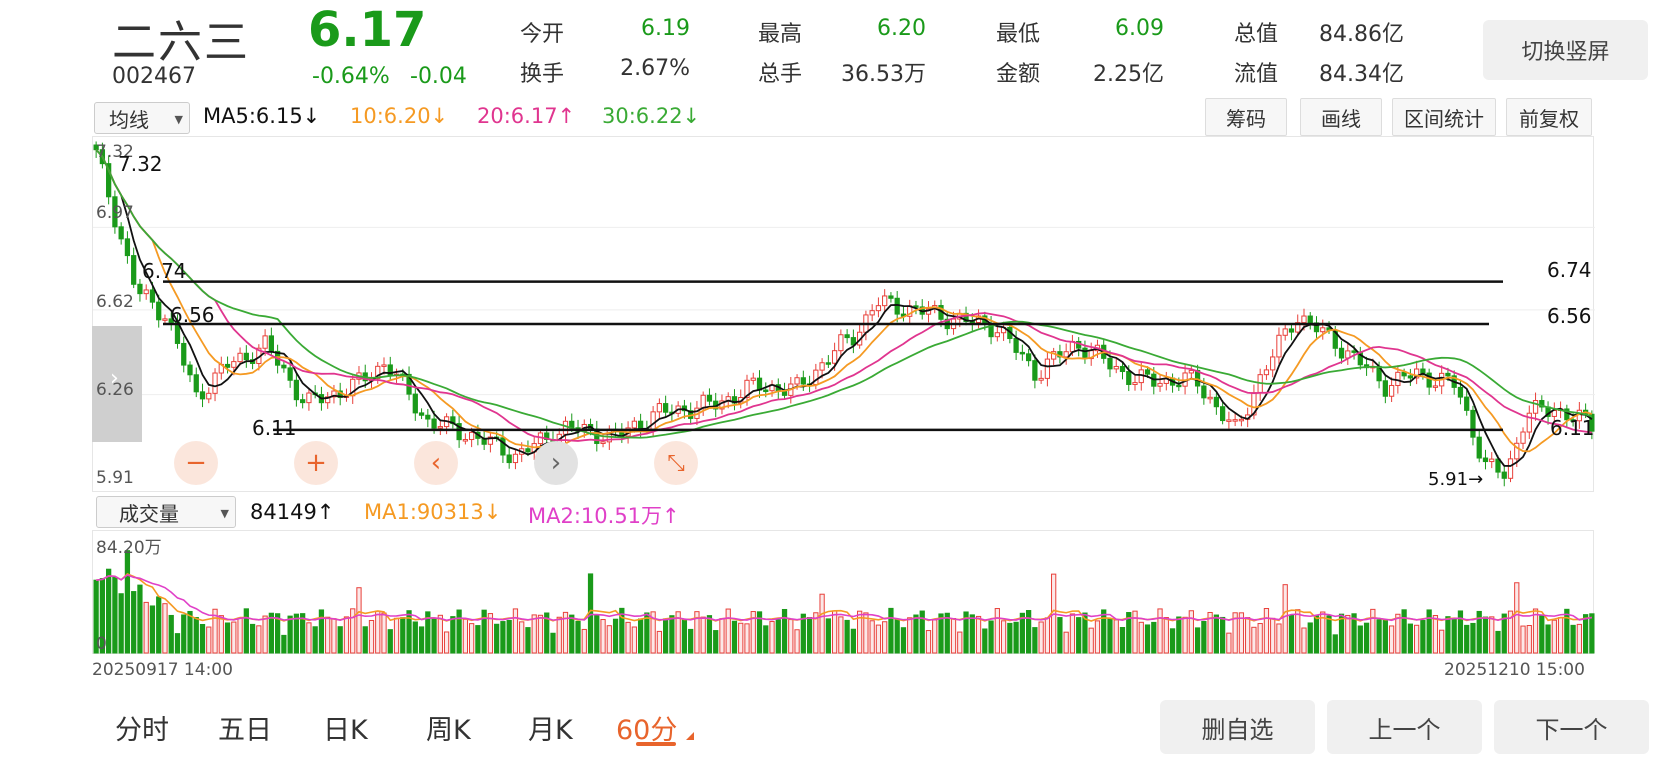  I want to click on tab-intraday: 分时, so click(142, 727).